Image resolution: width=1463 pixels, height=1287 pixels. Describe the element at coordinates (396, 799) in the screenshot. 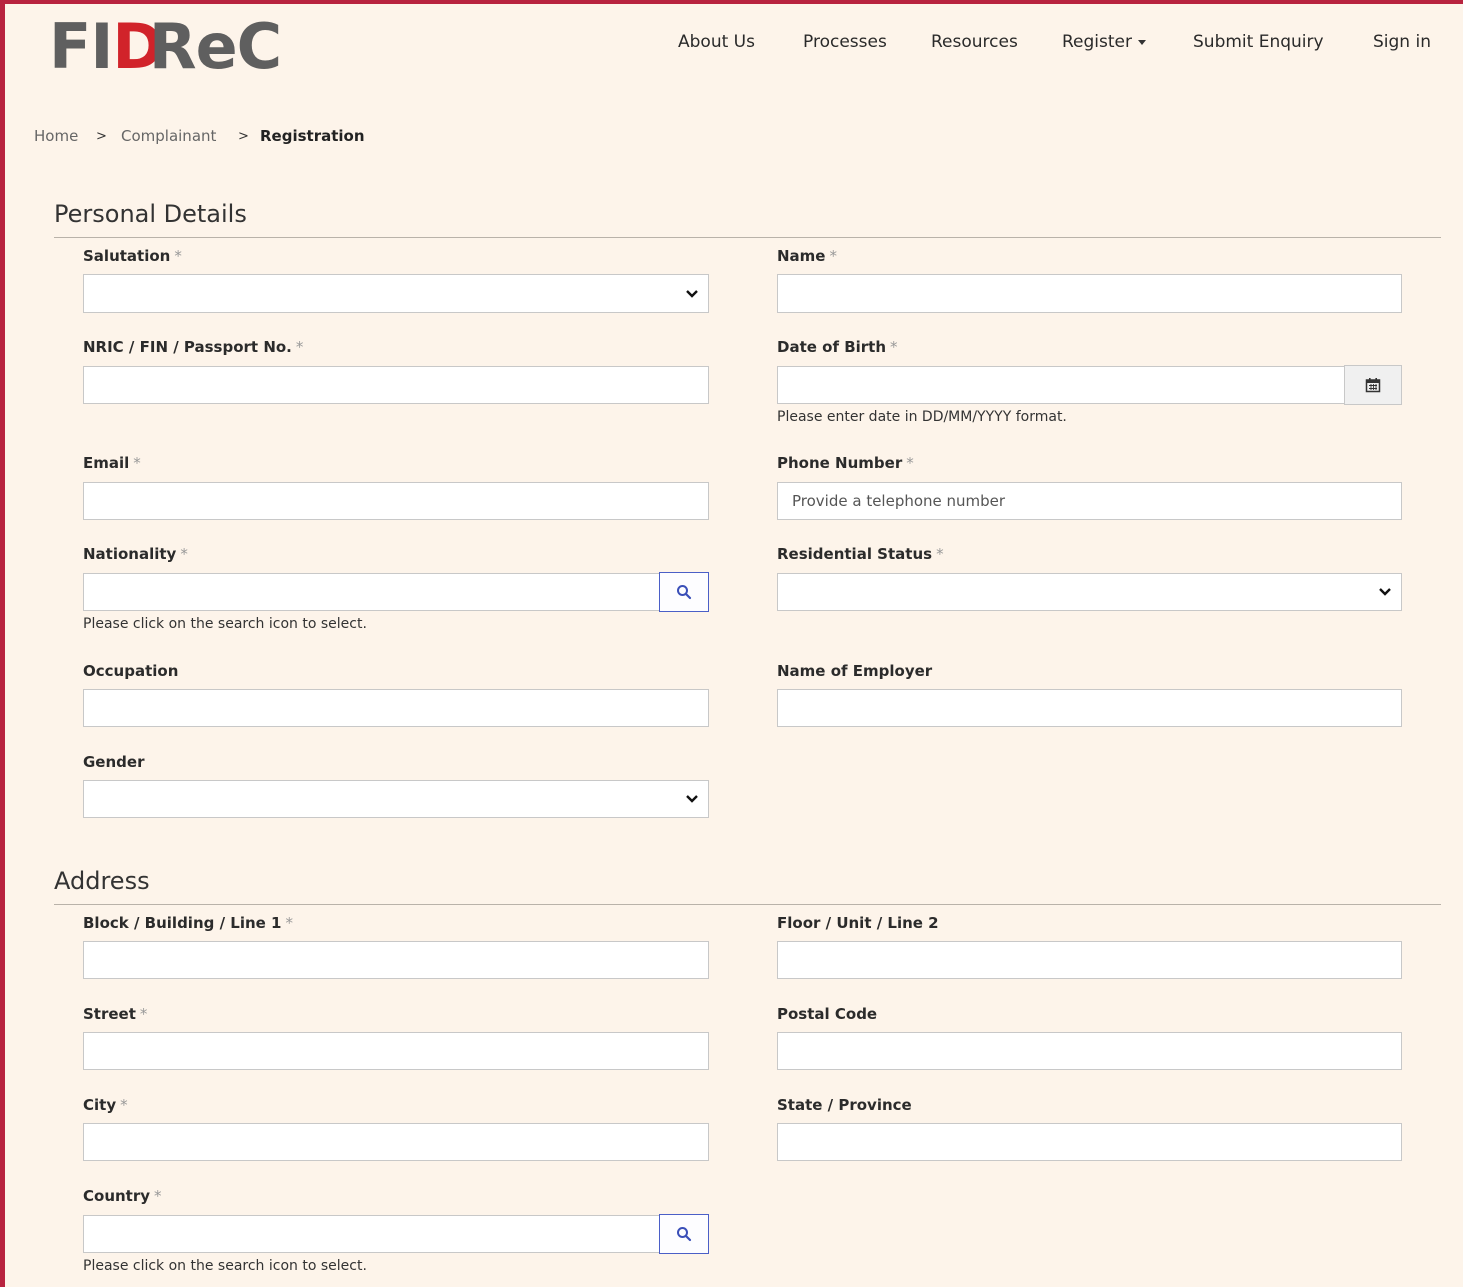

I see `gender-select` at that location.